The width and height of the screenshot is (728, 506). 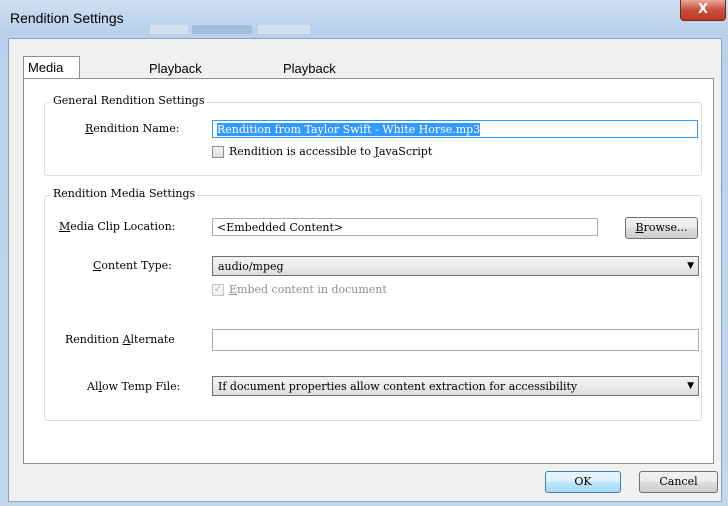 I want to click on rendition-name-label: Rendition Name:, so click(x=132, y=128).